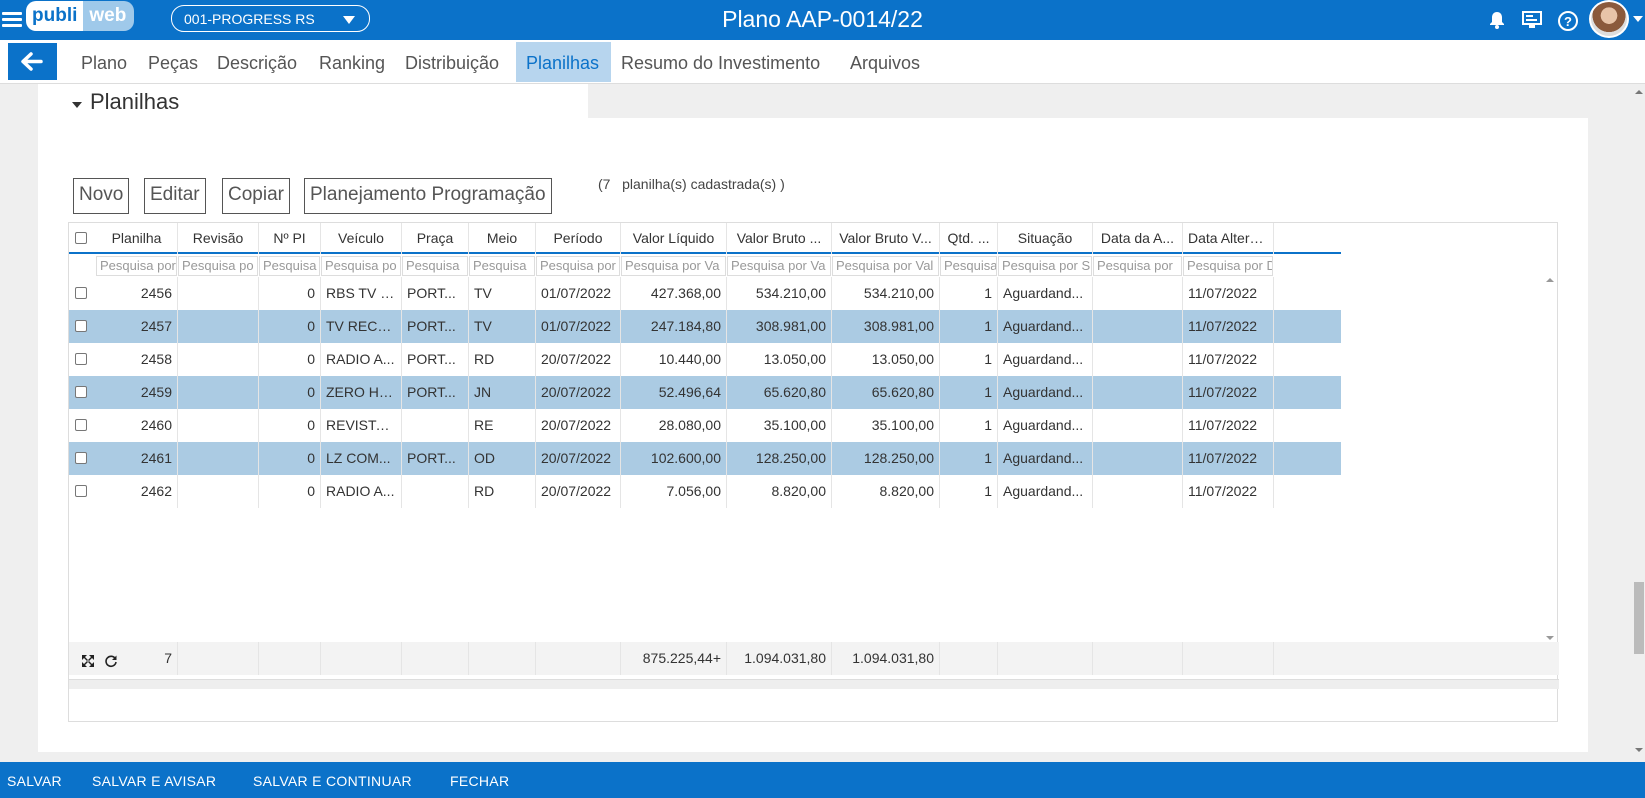  What do you see at coordinates (885, 62) in the screenshot?
I see `tab-arquivos: Arquivos` at bounding box center [885, 62].